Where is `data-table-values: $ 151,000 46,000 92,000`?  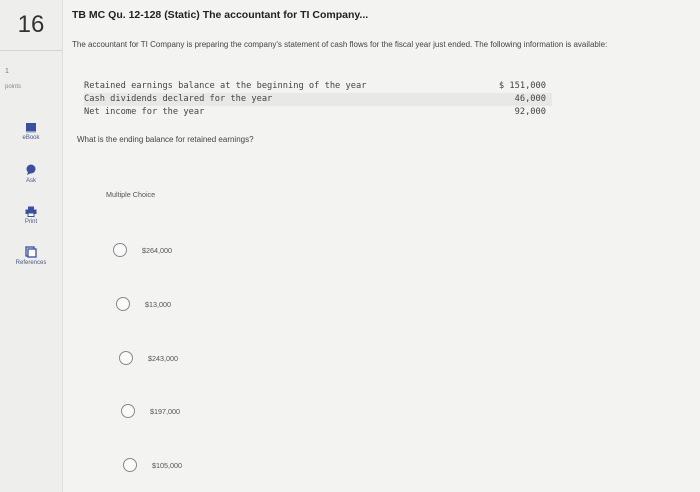
data-table-values: $ 151,000 46,000 92,000 is located at coordinates (507, 99).